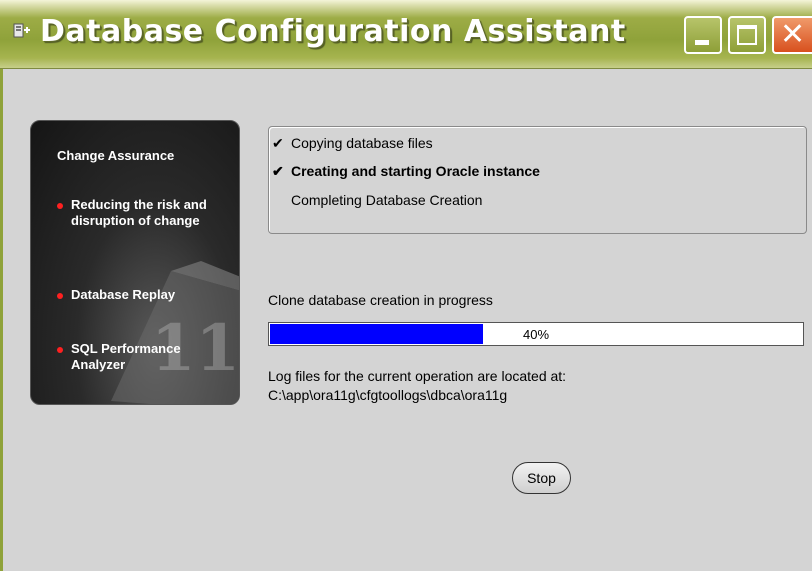 This screenshot has width=812, height=571. I want to click on maximize-icon, so click(747, 35).